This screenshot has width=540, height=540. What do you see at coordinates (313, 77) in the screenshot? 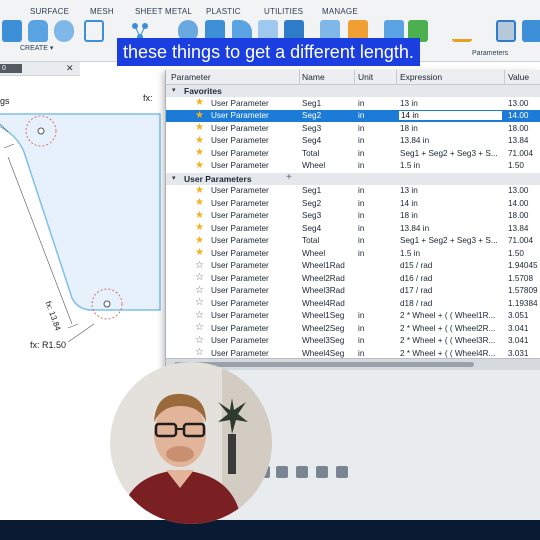
I see `column-name: Name` at bounding box center [313, 77].